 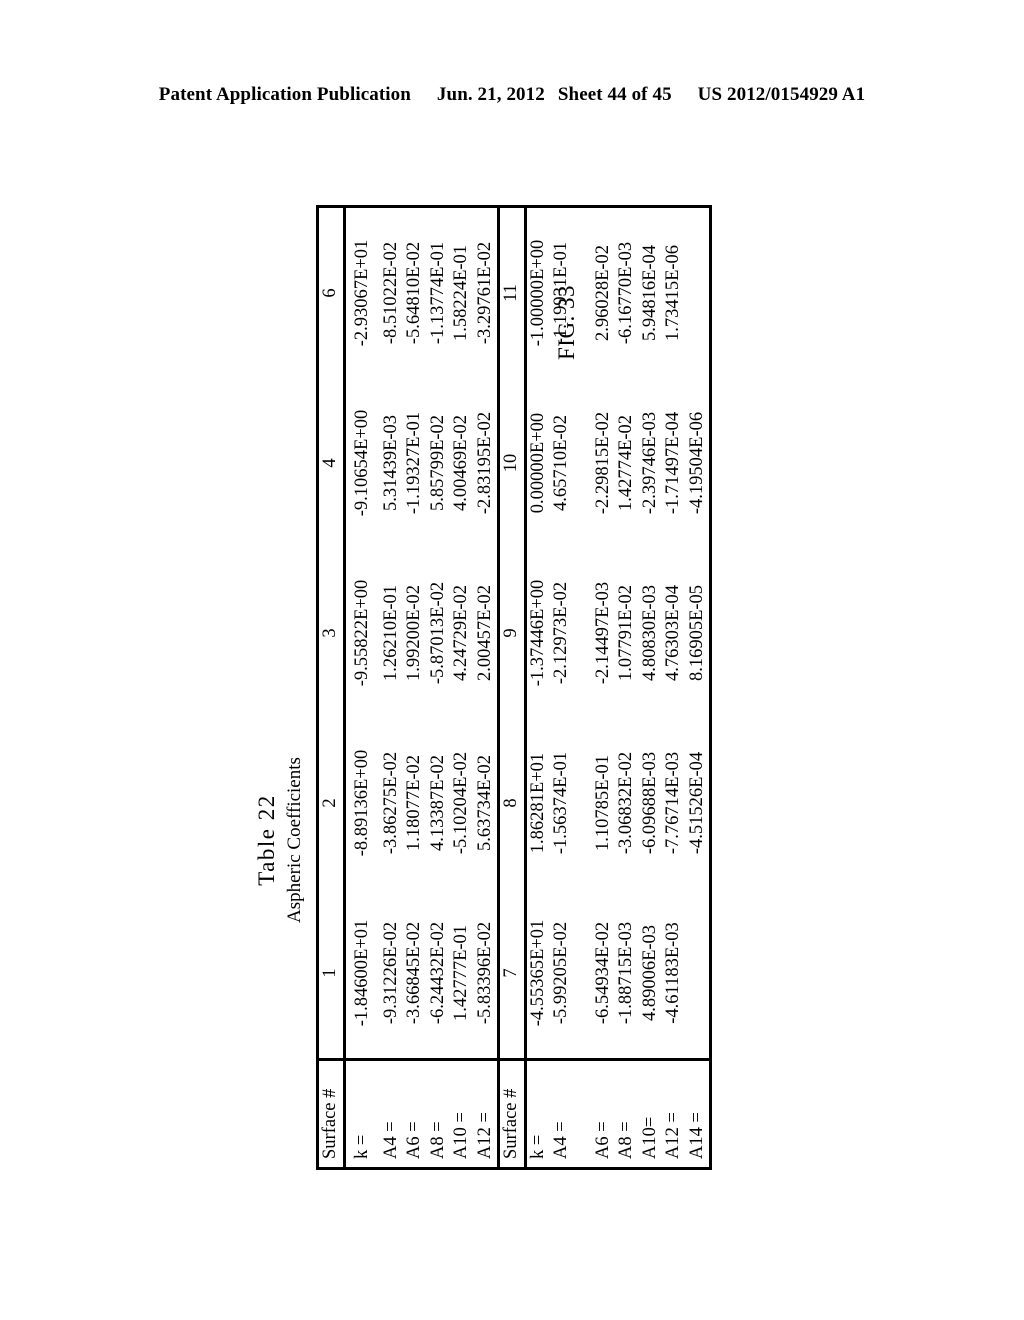 I want to click on cell-k-7: -4.55365E+01, so click(x=537, y=973).